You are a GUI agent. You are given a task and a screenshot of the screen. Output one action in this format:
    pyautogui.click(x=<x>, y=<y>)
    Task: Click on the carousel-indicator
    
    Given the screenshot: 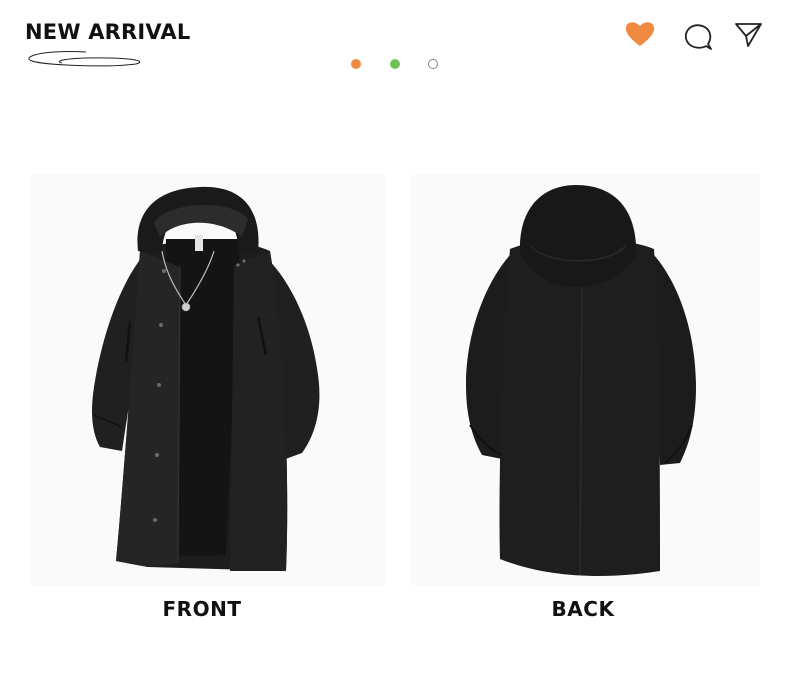 What is the action you would take?
    pyautogui.click(x=397, y=65)
    